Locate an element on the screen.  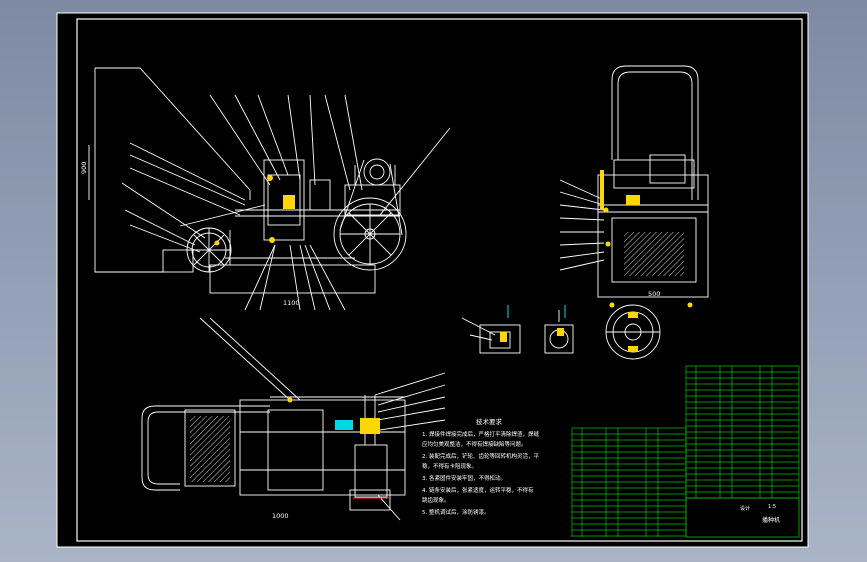
side-bottom-label: 500 is located at coordinates (654, 294).